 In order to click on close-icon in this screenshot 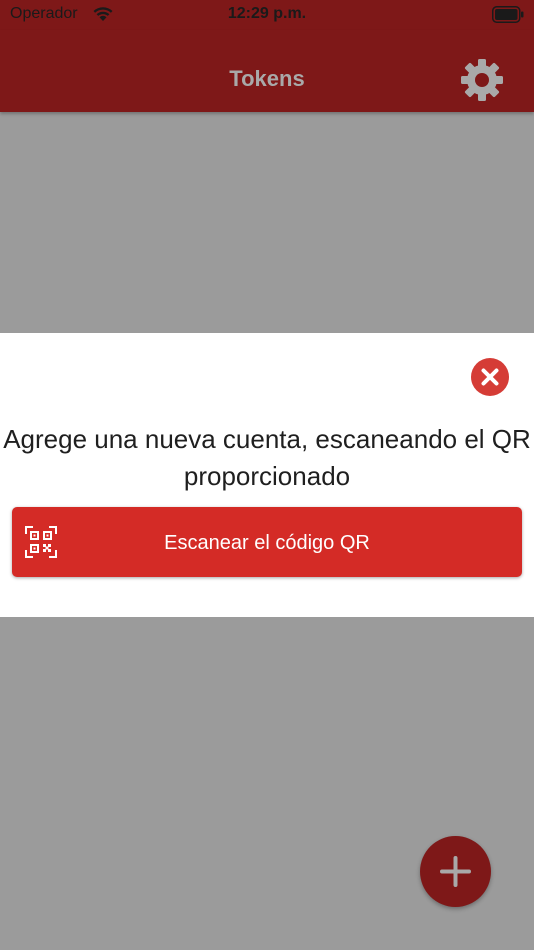, I will do `click(490, 377)`.